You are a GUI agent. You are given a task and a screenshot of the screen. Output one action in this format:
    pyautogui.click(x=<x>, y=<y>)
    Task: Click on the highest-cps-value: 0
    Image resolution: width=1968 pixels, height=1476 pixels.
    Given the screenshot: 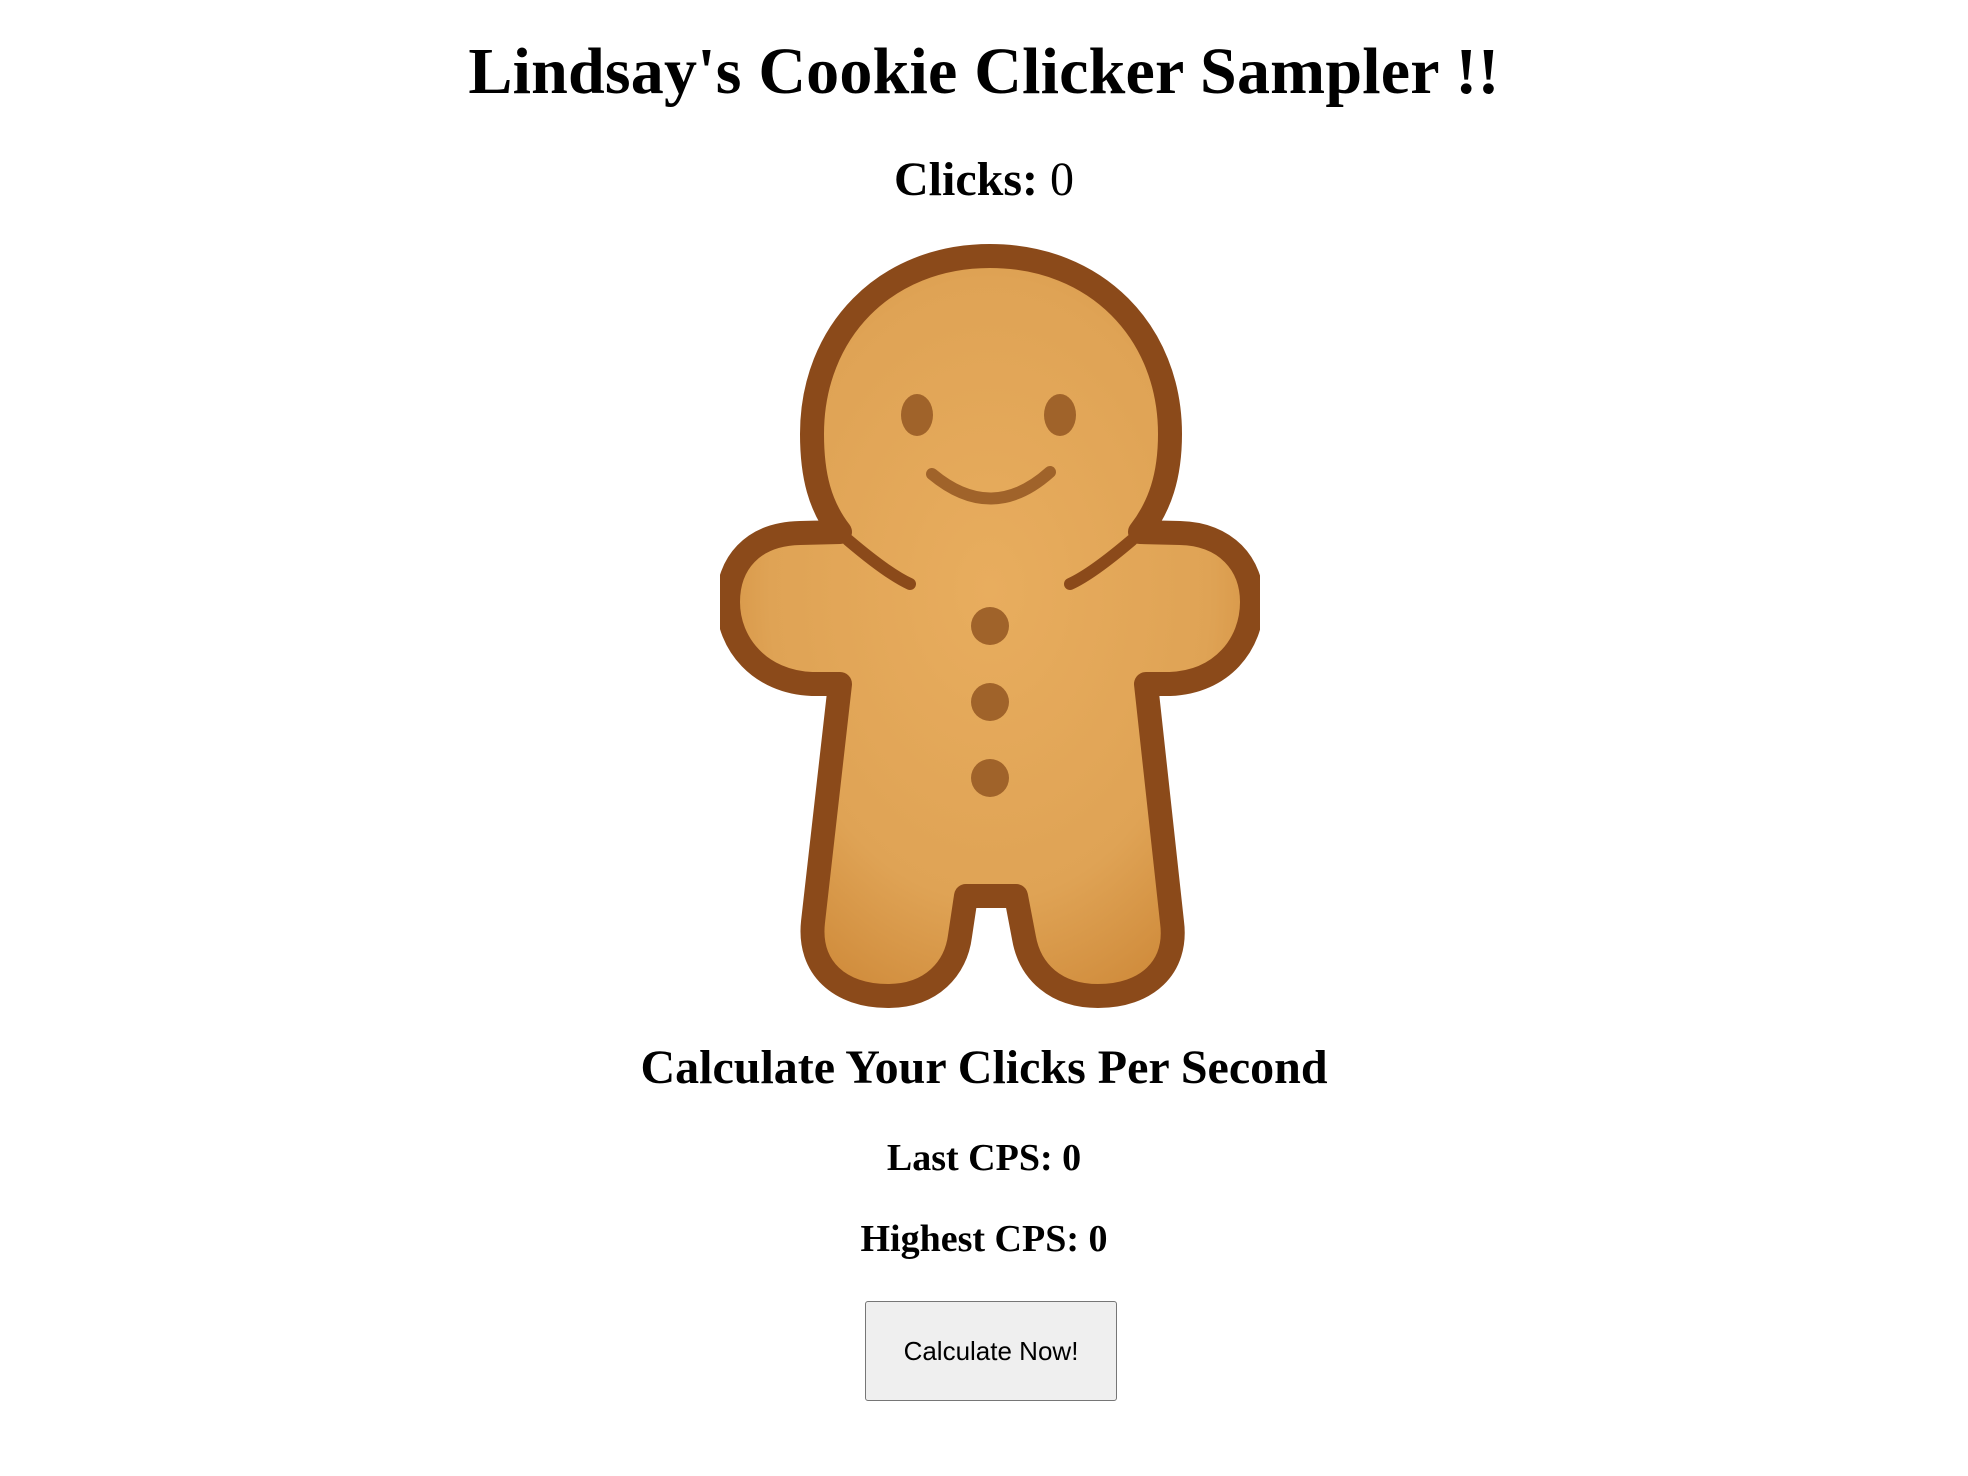 What is the action you would take?
    pyautogui.click(x=1098, y=1239)
    